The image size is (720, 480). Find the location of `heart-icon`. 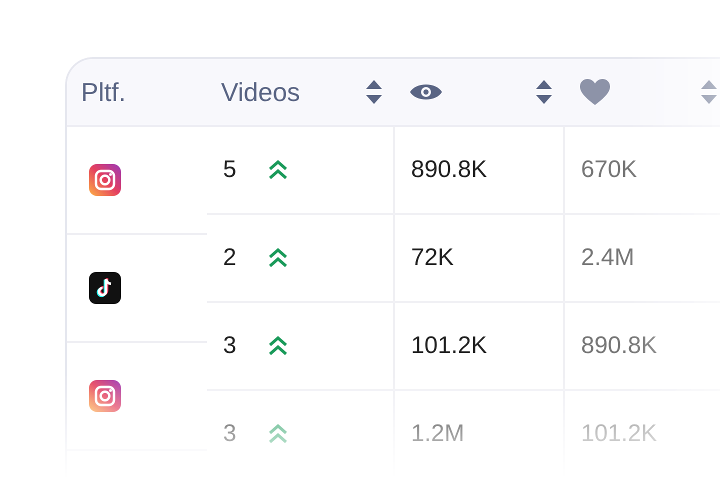

heart-icon is located at coordinates (595, 92).